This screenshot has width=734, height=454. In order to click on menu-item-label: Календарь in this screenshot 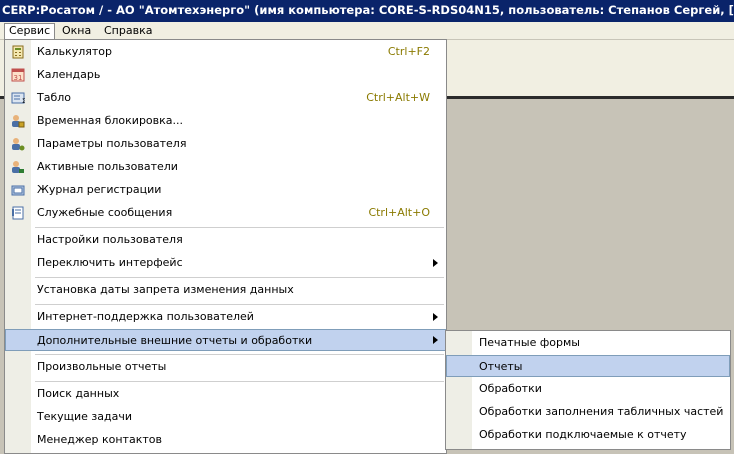, I will do `click(69, 74)`.